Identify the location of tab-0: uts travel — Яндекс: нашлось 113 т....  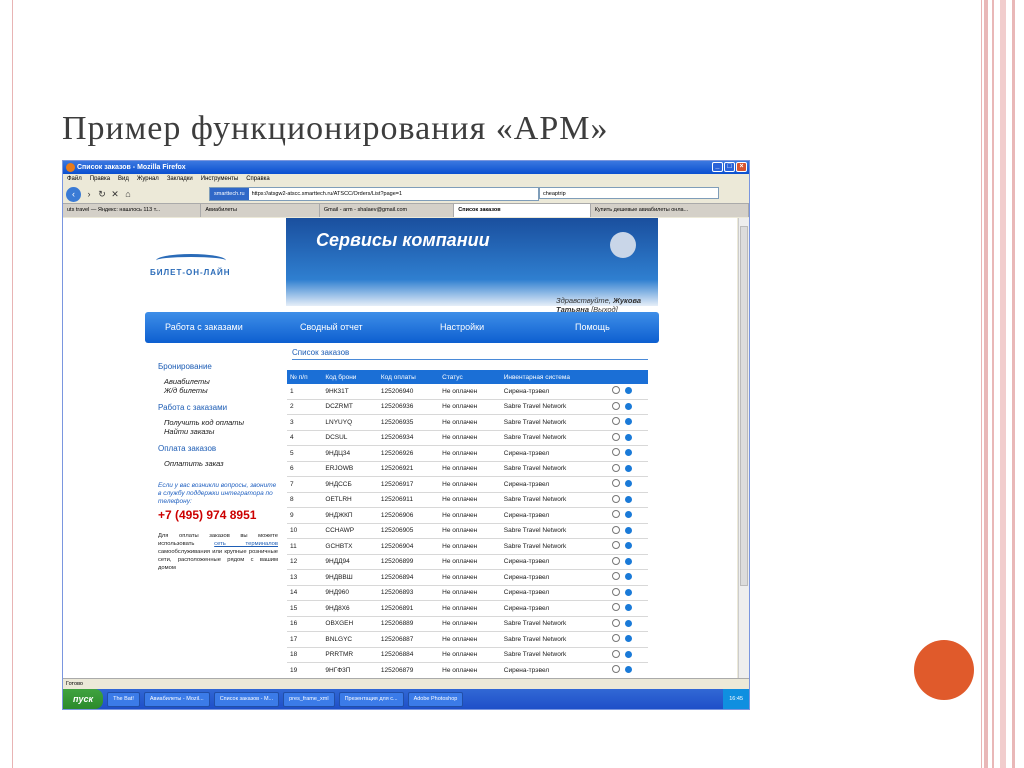
(132, 210).